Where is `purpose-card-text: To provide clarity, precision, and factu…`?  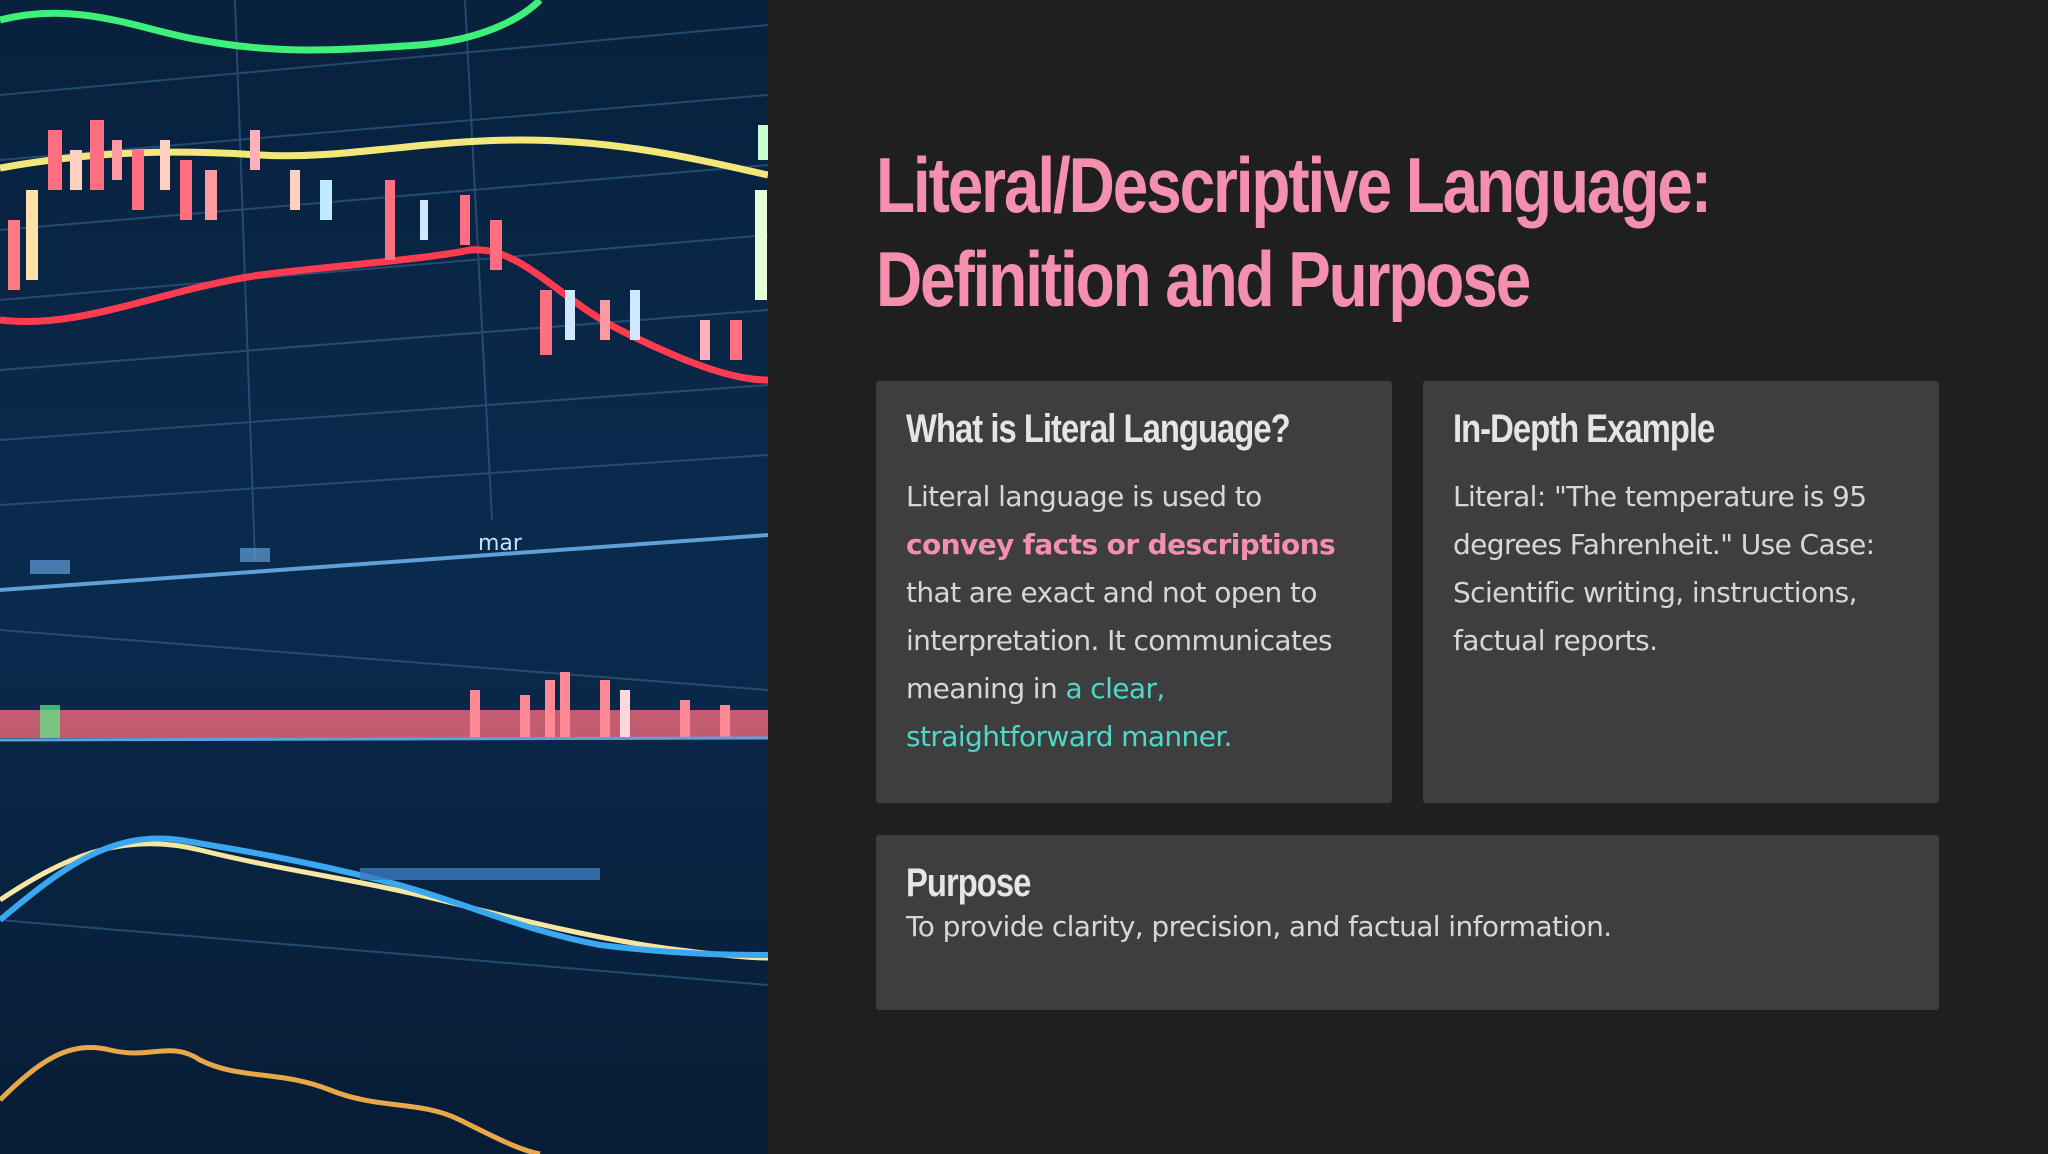 purpose-card-text: To provide clarity, precision, and factu… is located at coordinates (1259, 926).